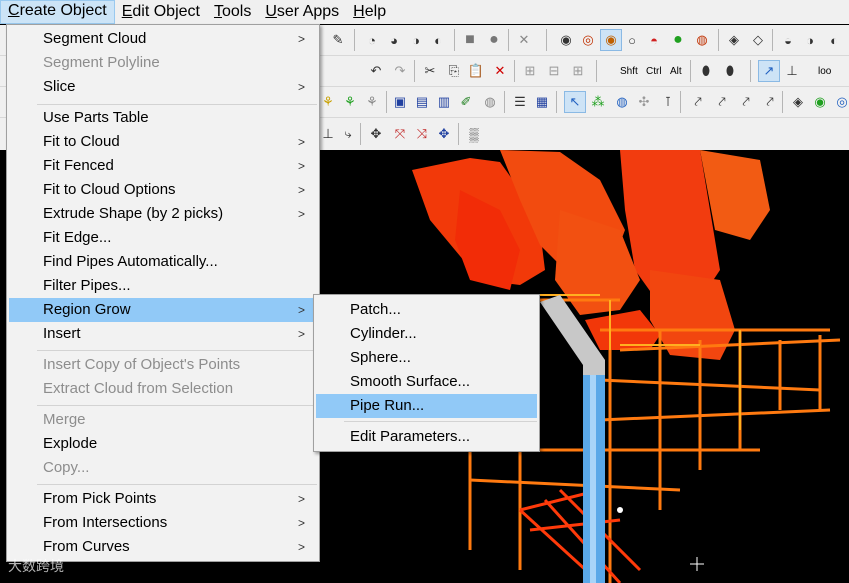 This screenshot has width=849, height=583. Describe the element at coordinates (163, 523) in the screenshot. I see `menu-item-from-intersections: From Intersections >` at that location.